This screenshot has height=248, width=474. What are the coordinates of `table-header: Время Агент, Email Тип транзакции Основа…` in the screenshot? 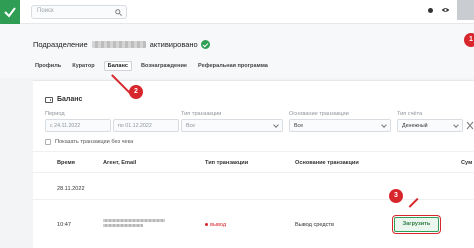 It's located at (253, 162).